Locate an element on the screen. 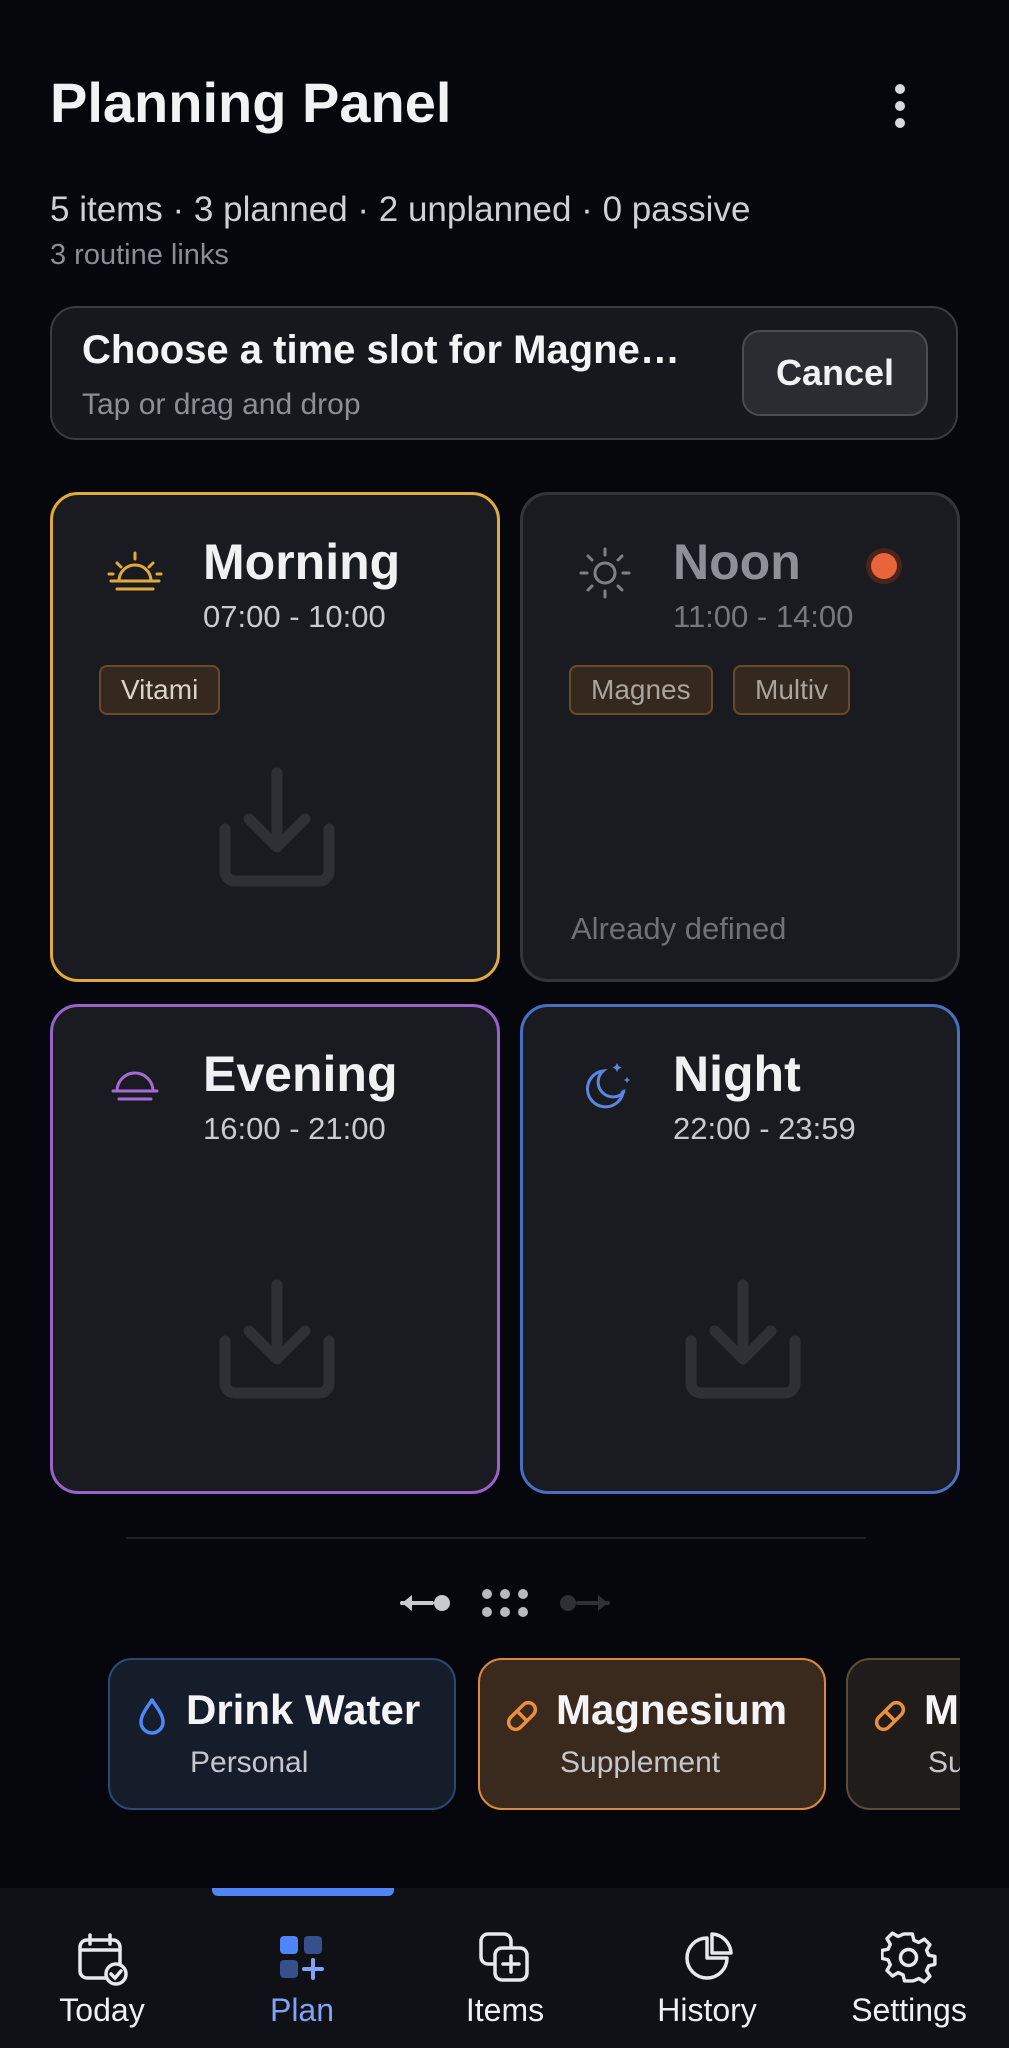 The height and width of the screenshot is (2048, 1009). item-category: Supplement is located at coordinates (640, 1762).